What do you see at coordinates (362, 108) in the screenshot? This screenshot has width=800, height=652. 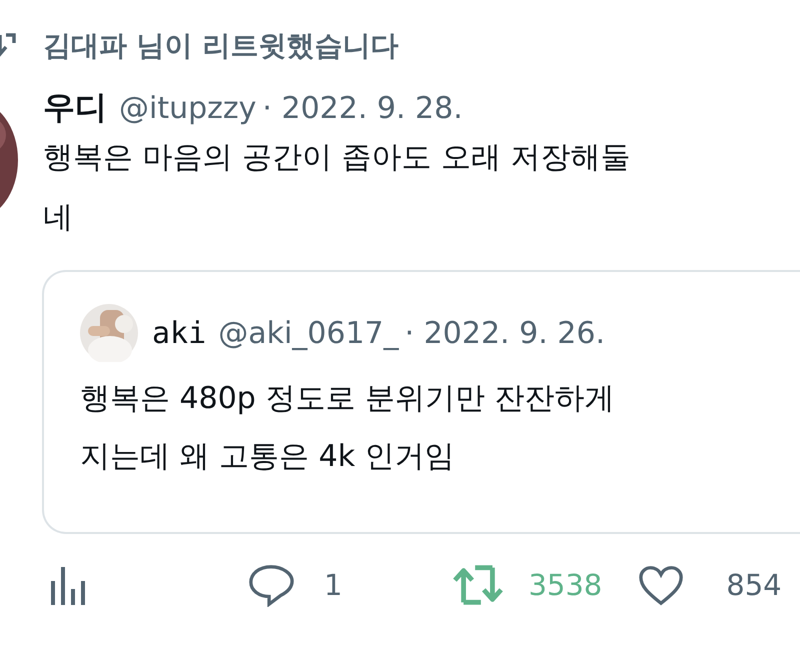 I see `tweet-date: · 2022. 9. 28.` at bounding box center [362, 108].